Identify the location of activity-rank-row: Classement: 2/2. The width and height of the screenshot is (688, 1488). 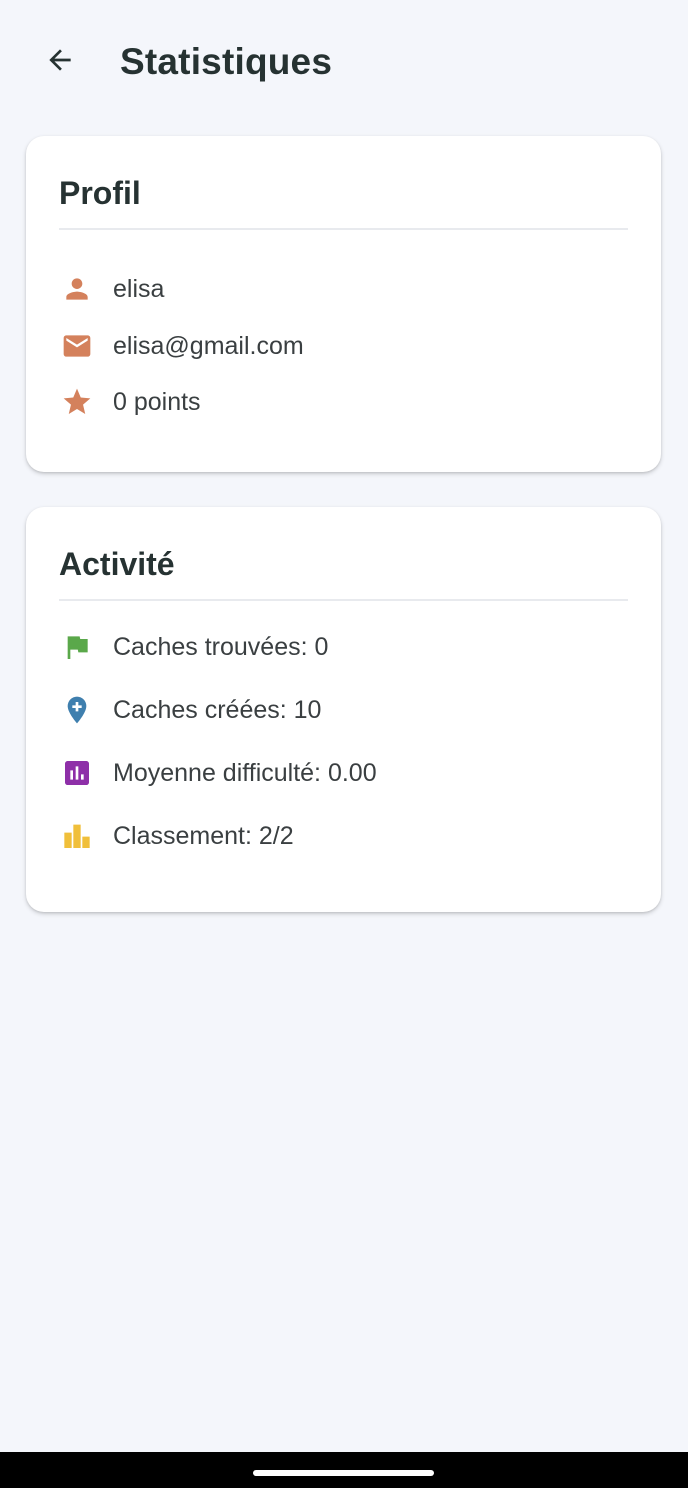
(176, 836).